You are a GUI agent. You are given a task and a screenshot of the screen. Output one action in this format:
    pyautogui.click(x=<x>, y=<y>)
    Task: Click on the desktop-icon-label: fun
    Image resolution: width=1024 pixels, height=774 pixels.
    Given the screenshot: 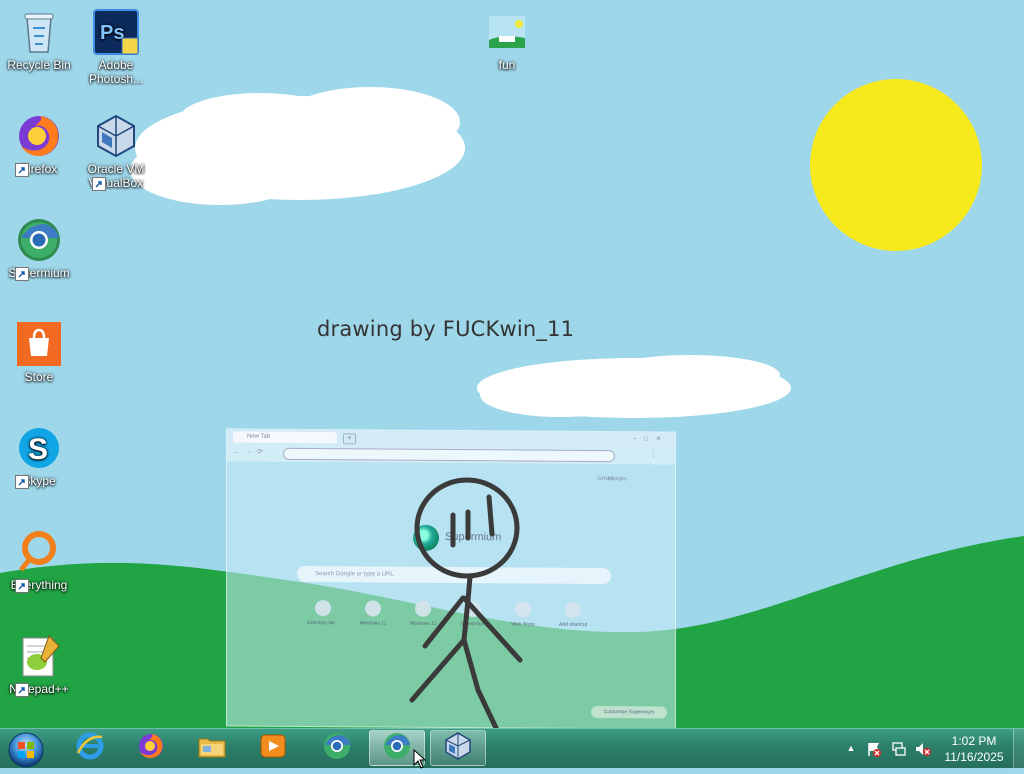 What is the action you would take?
    pyautogui.click(x=507, y=65)
    